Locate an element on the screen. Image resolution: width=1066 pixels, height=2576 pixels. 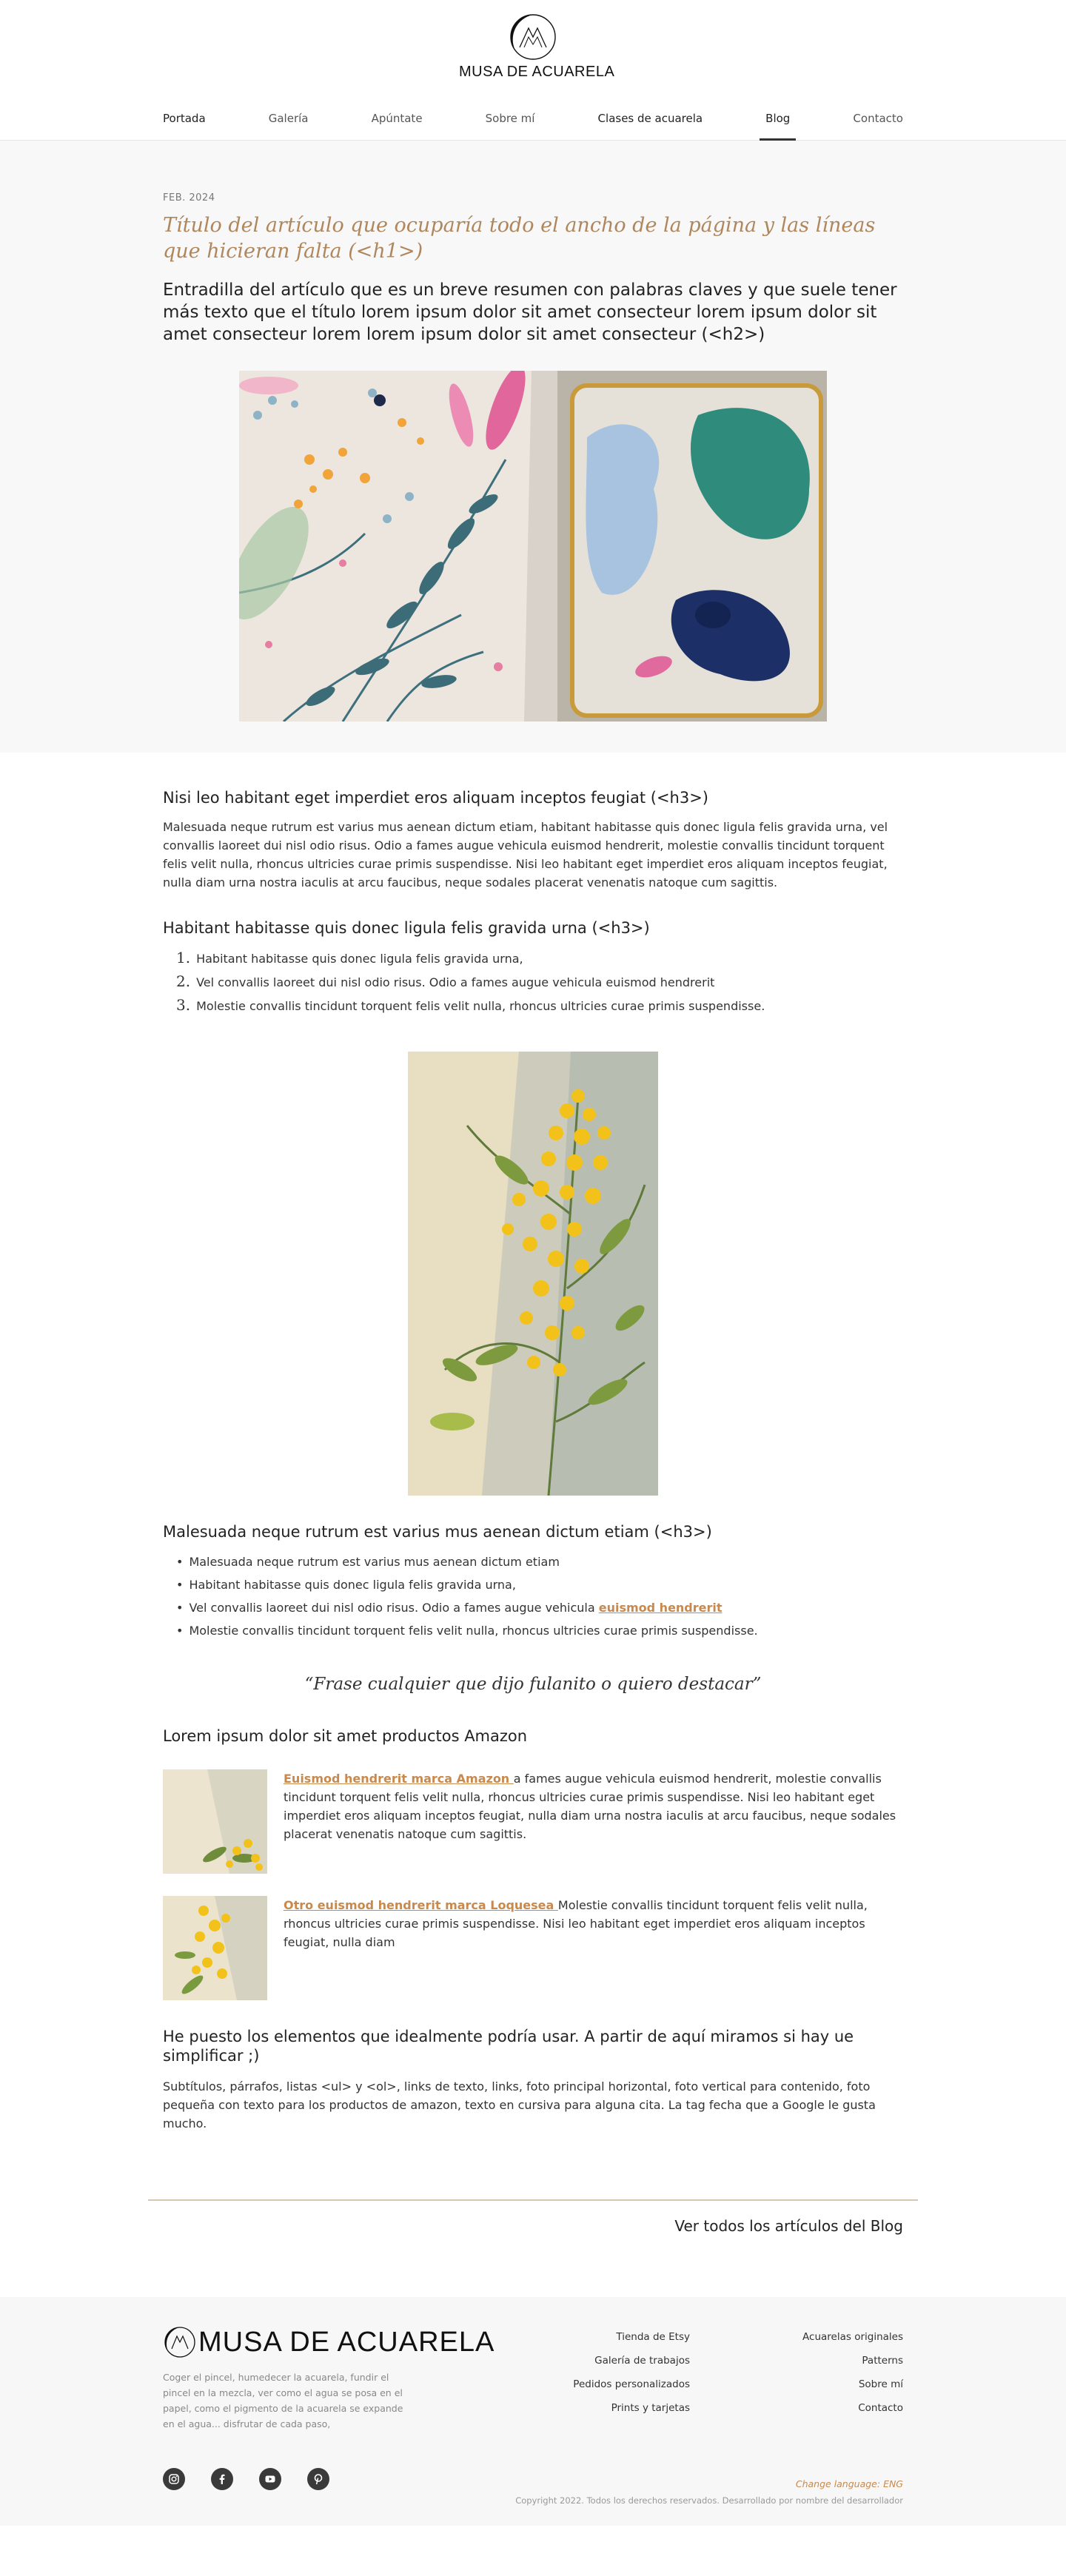
social-links is located at coordinates (259, 2479).